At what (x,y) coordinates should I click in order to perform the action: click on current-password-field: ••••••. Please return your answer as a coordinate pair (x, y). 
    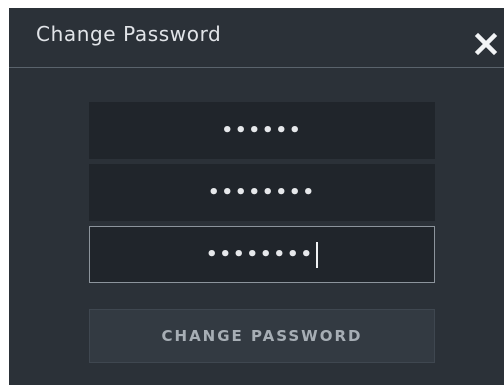
    Looking at the image, I should click on (262, 130).